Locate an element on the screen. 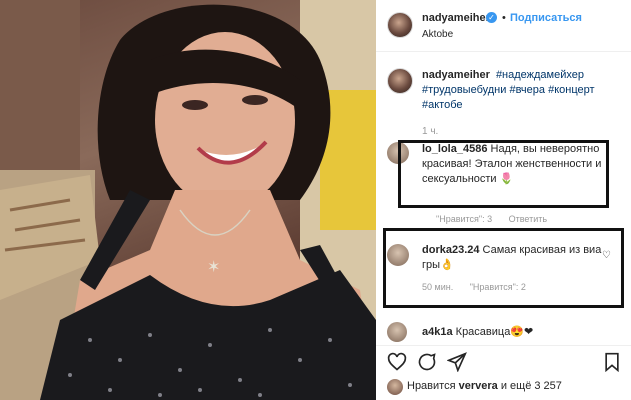  likes-prefix: Нравится is located at coordinates (431, 386).